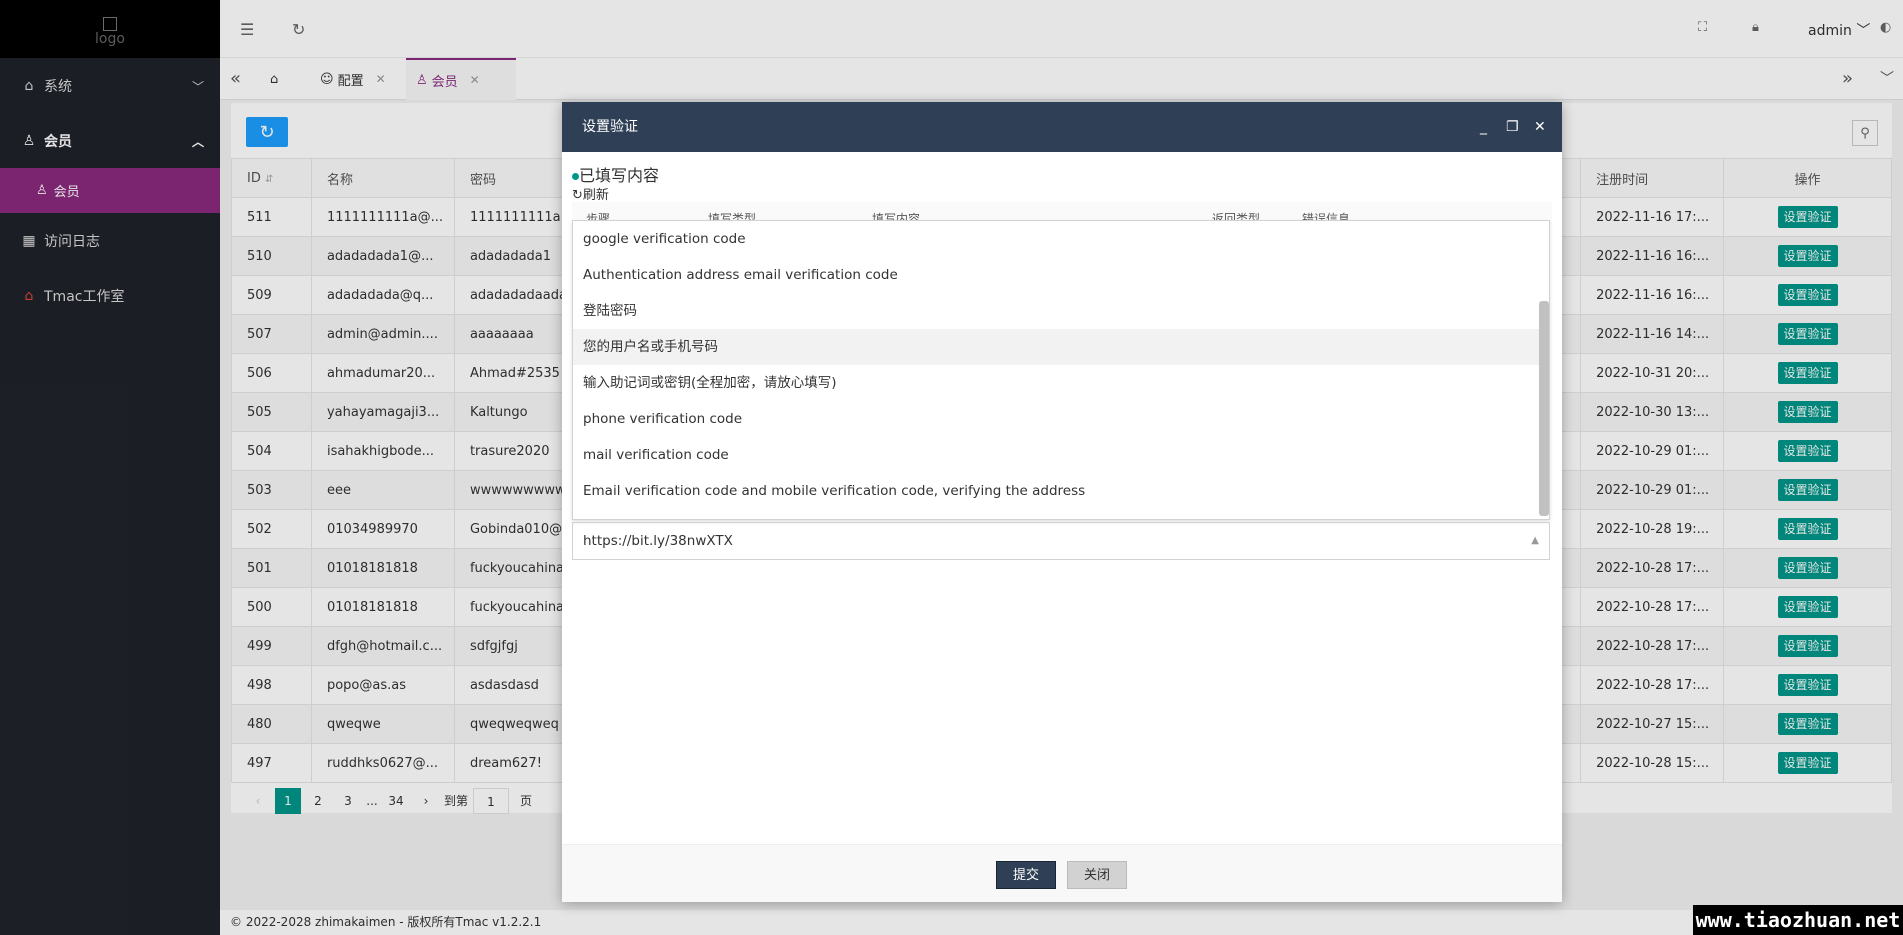 This screenshot has width=1903, height=935. Describe the element at coordinates (1062, 873) in the screenshot. I see `modal-footer: 提交 关闭` at that location.